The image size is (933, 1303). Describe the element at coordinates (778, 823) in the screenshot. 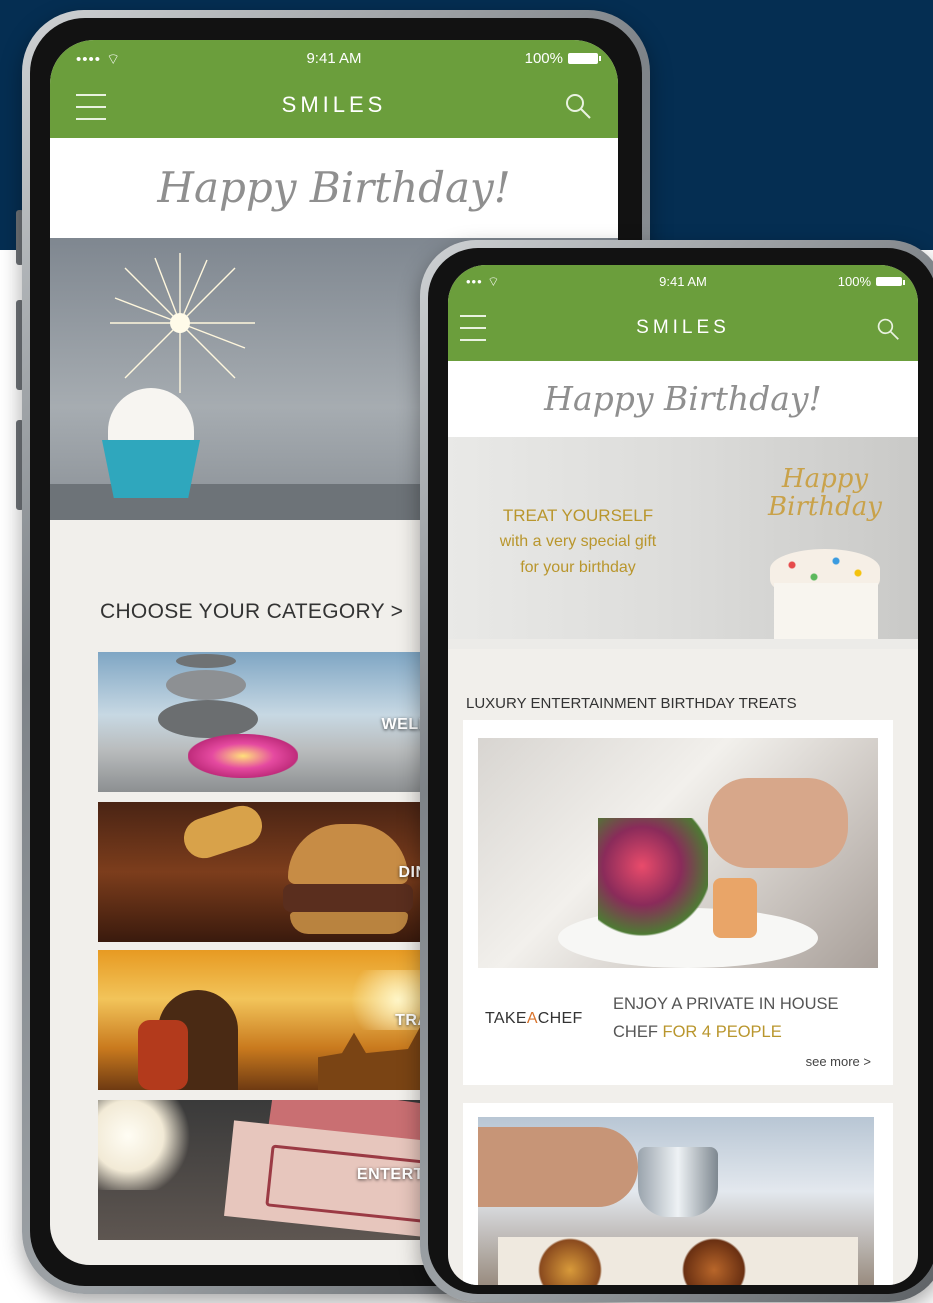

I see `chef-hand` at that location.